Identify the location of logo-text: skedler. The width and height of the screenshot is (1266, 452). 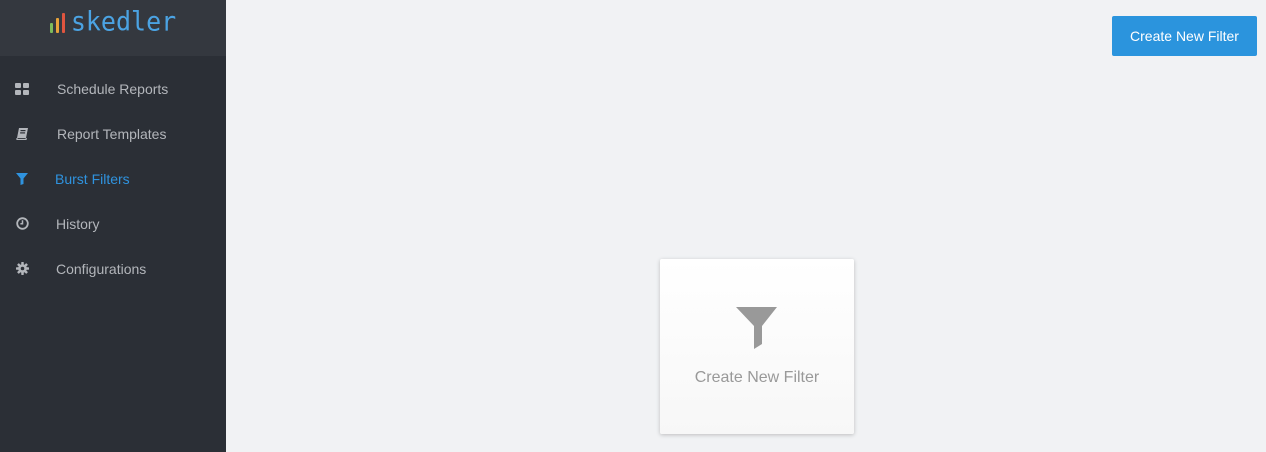
(123, 21).